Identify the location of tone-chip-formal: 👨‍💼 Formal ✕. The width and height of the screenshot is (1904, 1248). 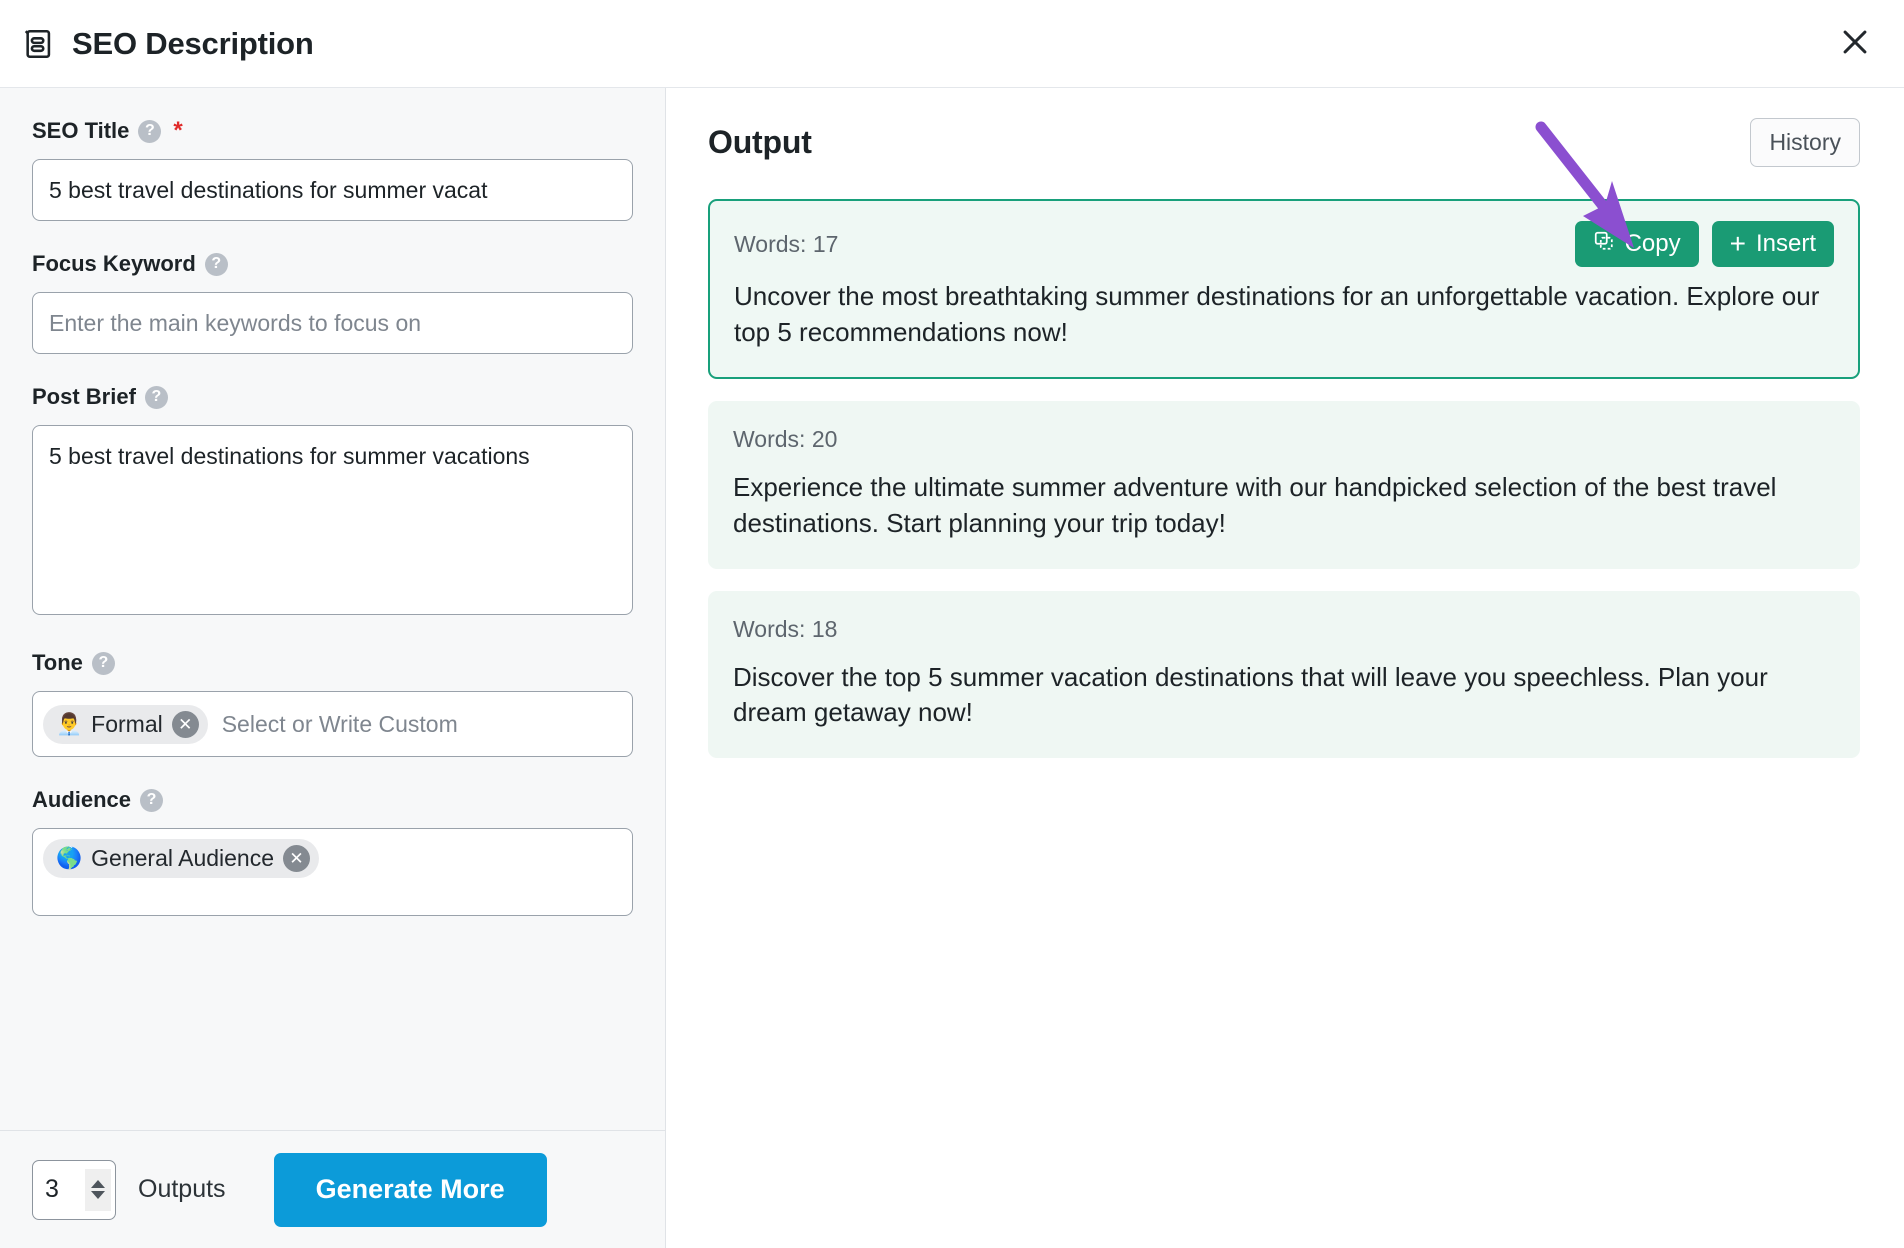
(125, 724).